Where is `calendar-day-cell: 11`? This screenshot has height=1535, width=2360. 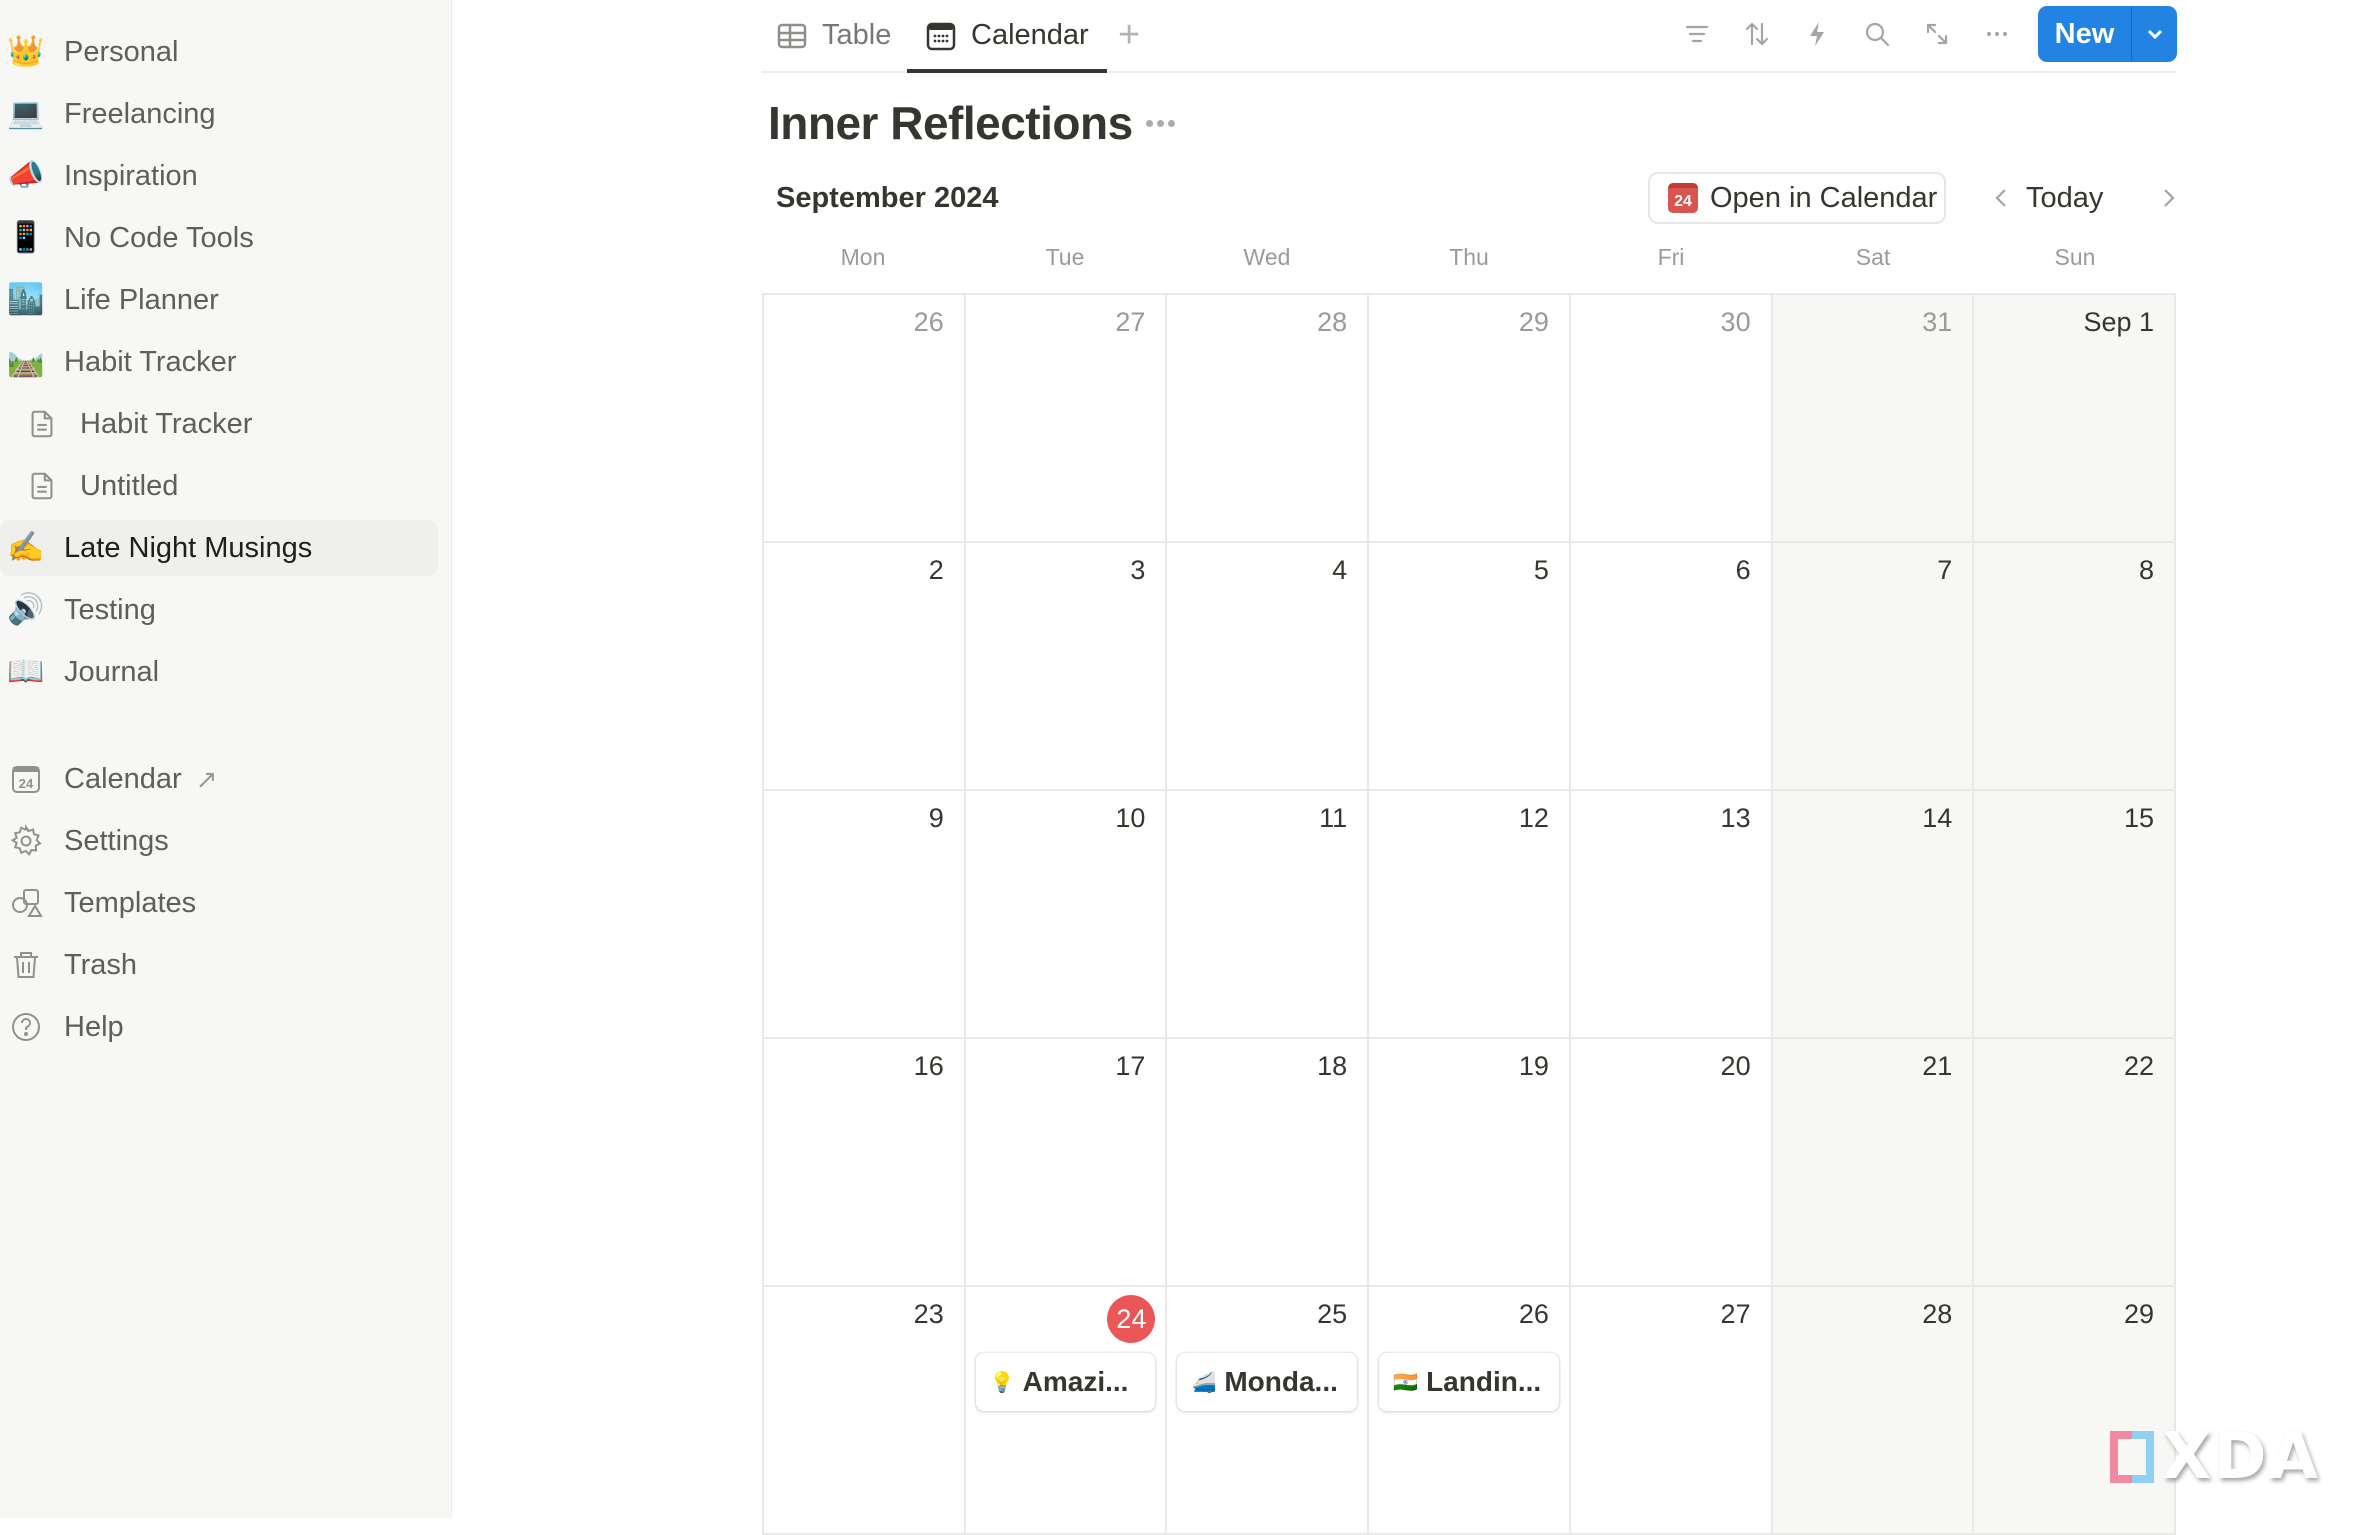 calendar-day-cell: 11 is located at coordinates (1268, 915).